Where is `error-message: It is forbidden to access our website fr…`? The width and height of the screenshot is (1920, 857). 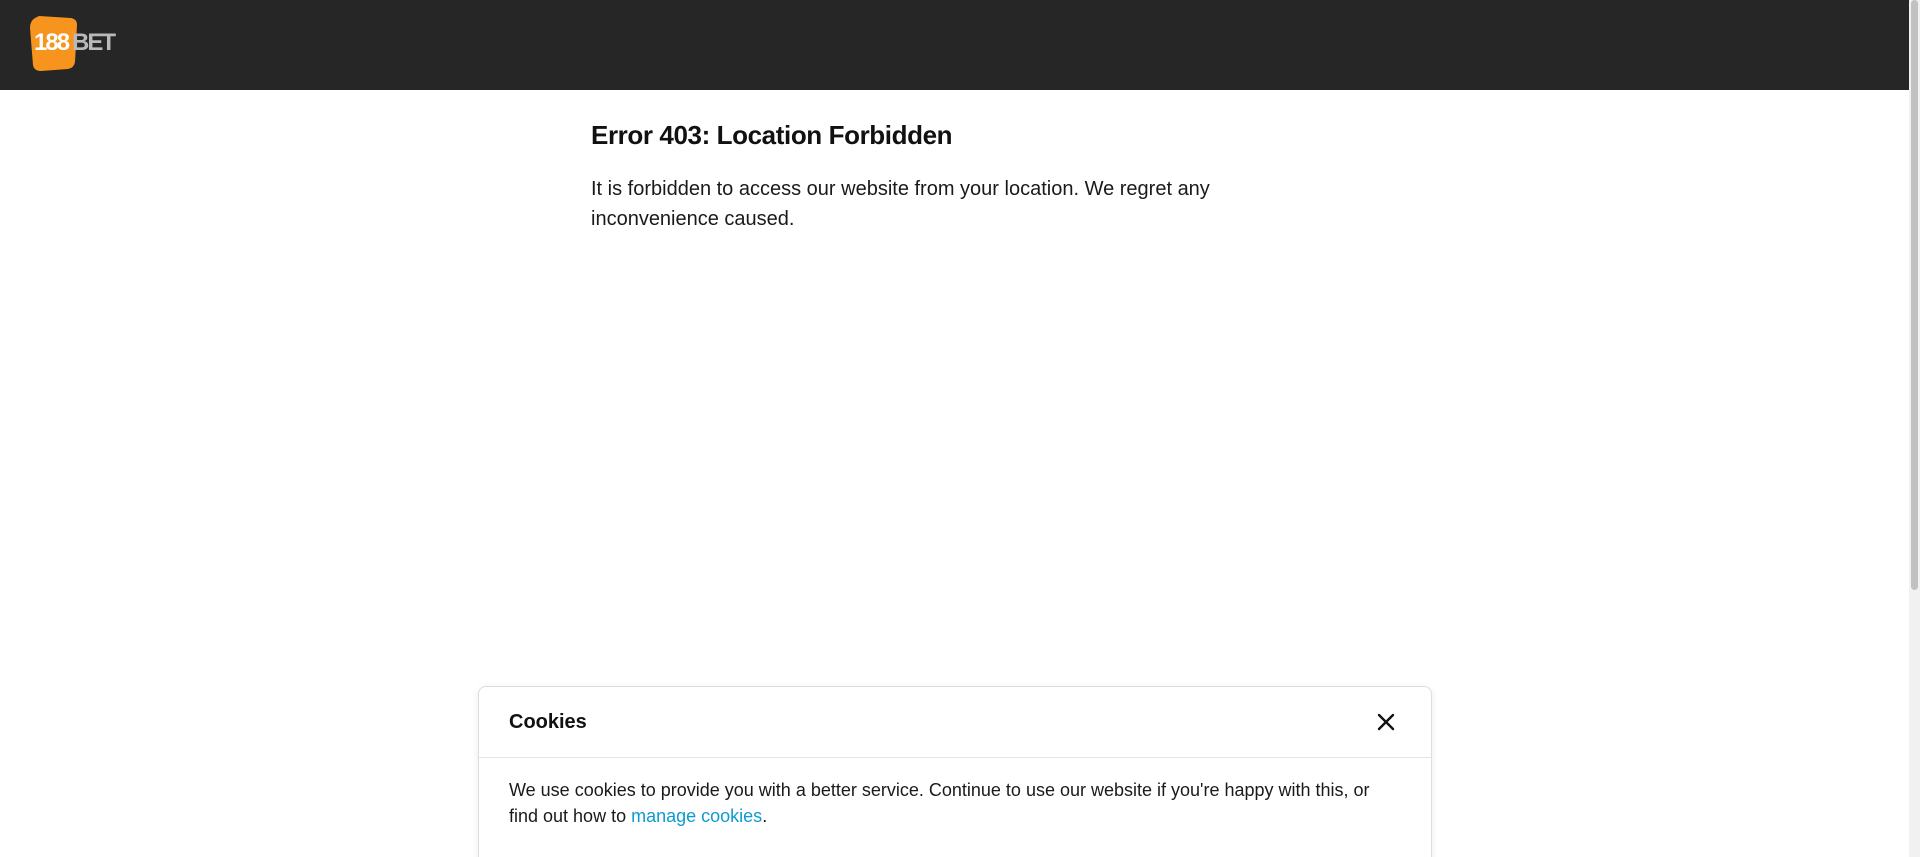
error-message: It is forbidden to access our website fr… is located at coordinates (900, 204).